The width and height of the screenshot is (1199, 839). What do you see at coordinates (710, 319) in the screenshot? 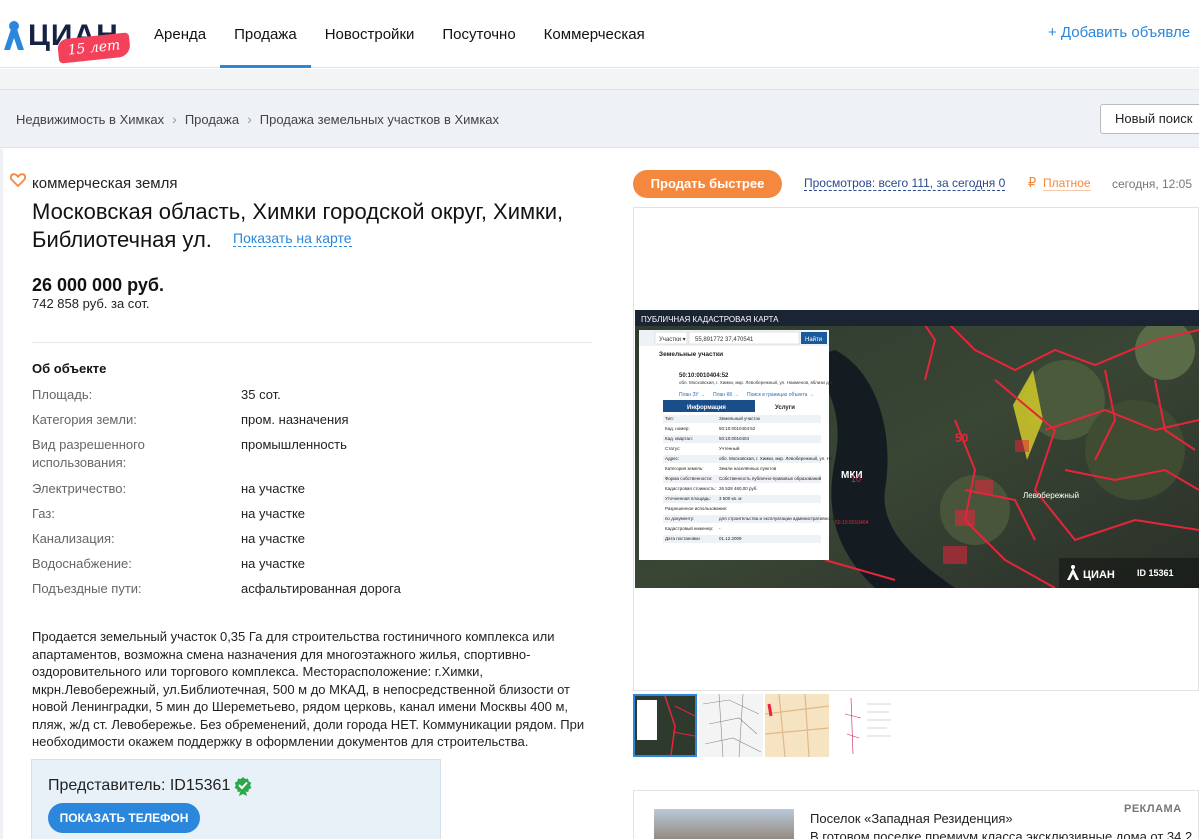
I see `map-title: ПУБЛИЧНАЯ КАДАСТРОВАЯ КАРТА` at bounding box center [710, 319].